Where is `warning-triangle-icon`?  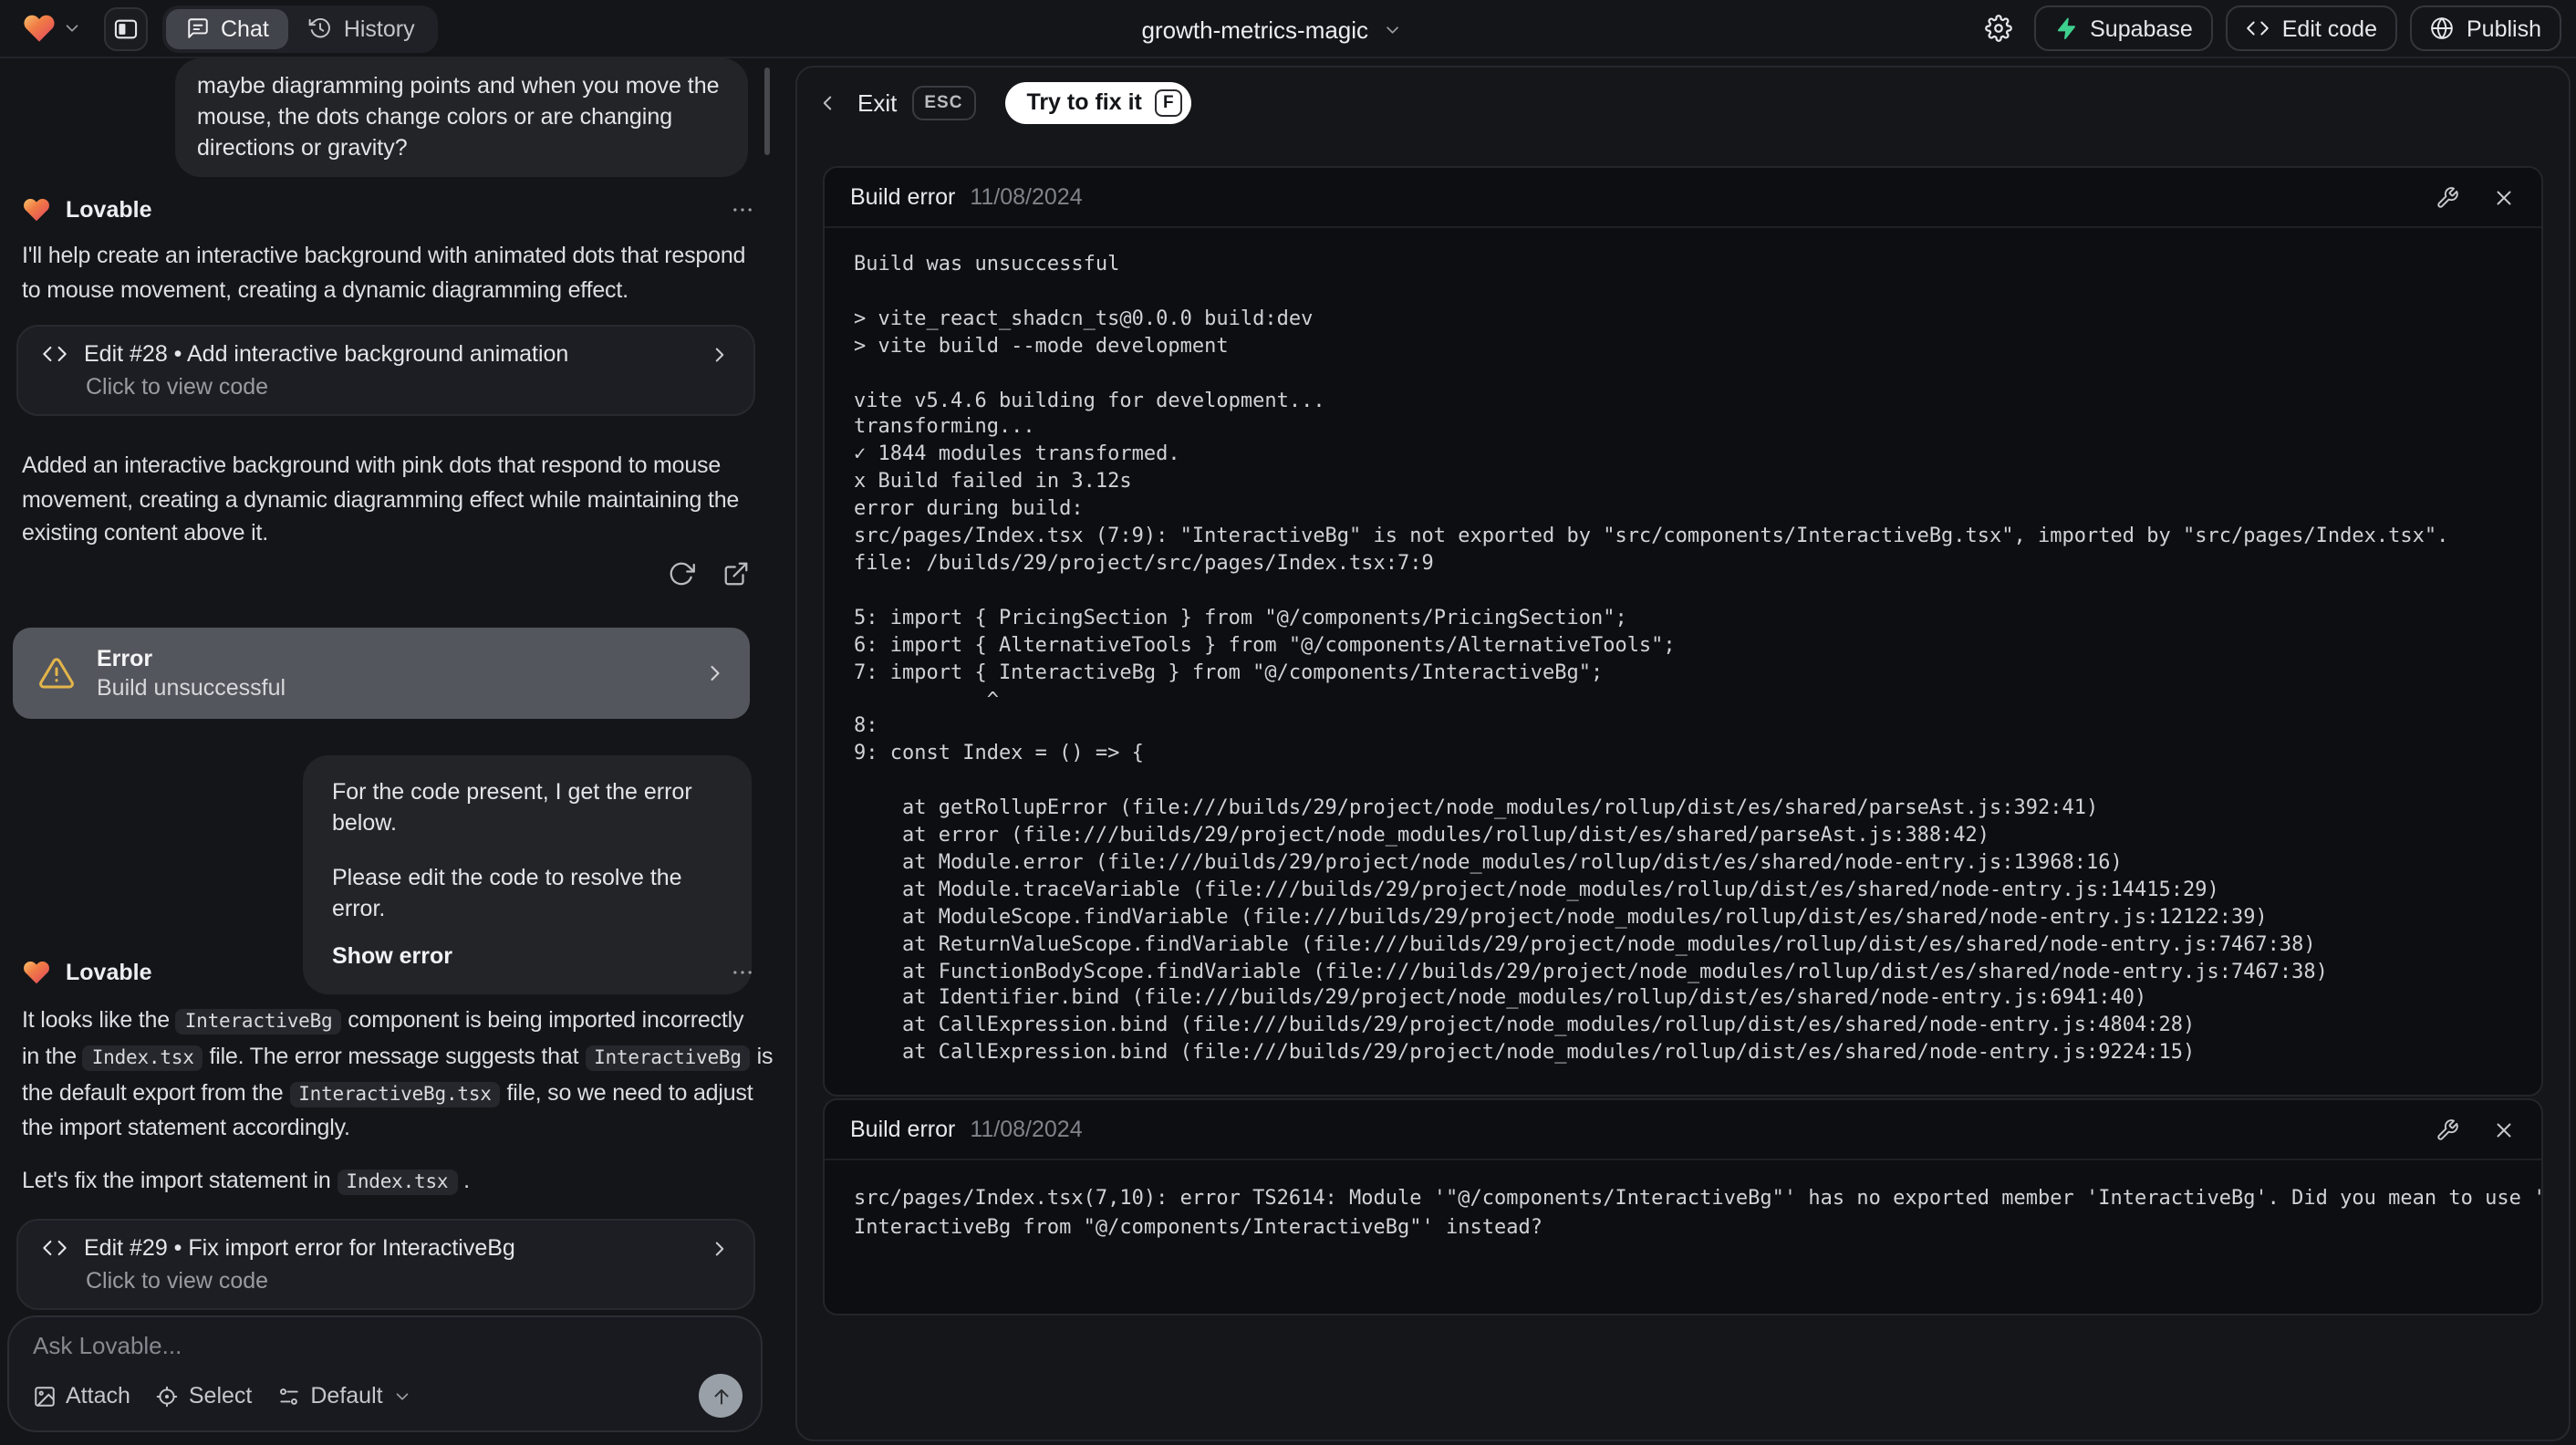 warning-triangle-icon is located at coordinates (56, 673).